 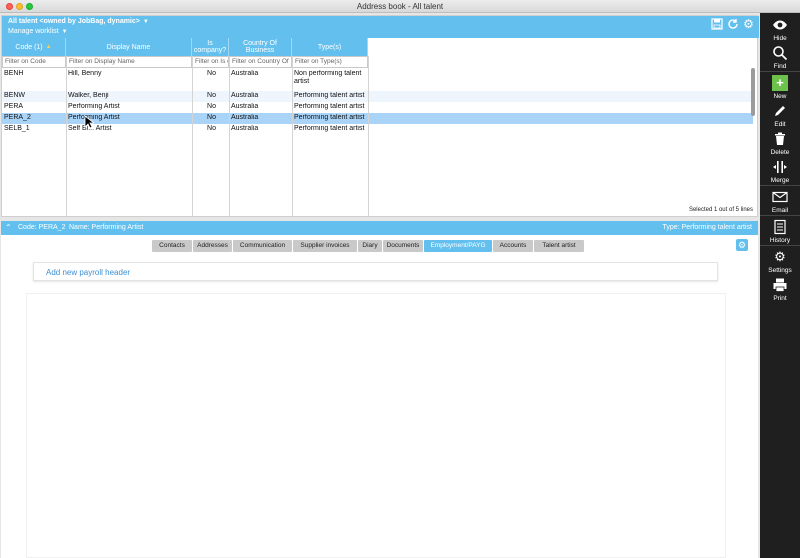 What do you see at coordinates (17, 128) in the screenshot?
I see `cell-code: SELB_1` at bounding box center [17, 128].